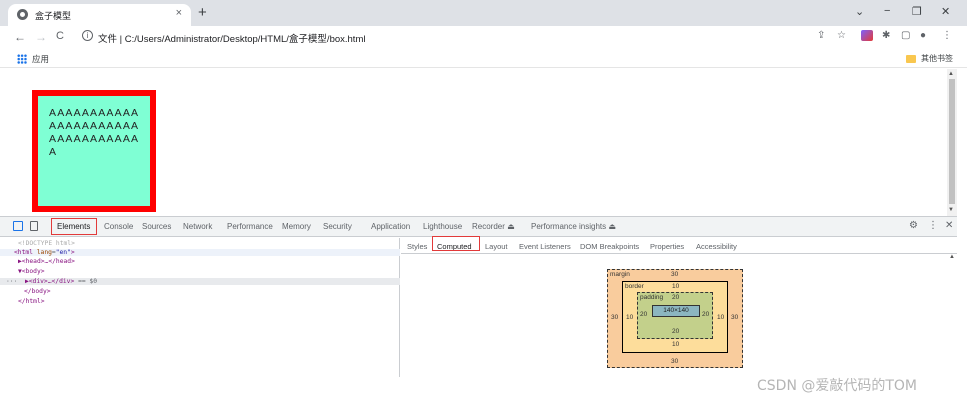 This screenshot has width=967, height=400. I want to click on folder-icon, so click(911, 59).